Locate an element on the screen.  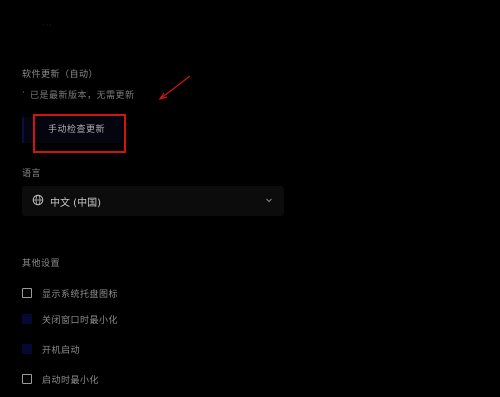
option-row-launch-at-startup: 开机启动 is located at coordinates (51, 349).